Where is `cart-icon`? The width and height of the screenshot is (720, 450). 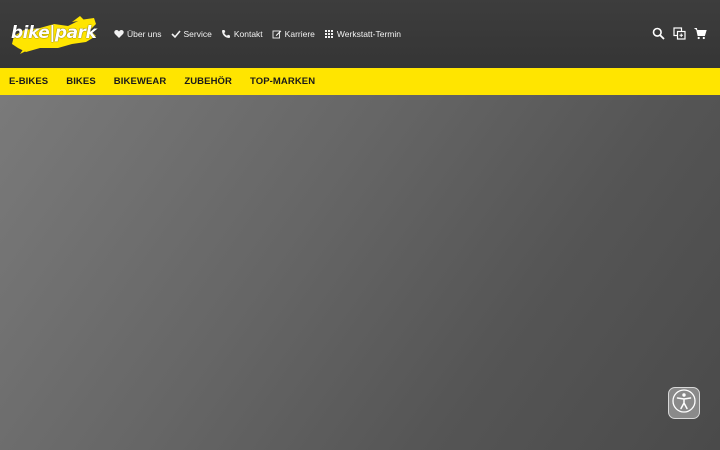 cart-icon is located at coordinates (701, 34).